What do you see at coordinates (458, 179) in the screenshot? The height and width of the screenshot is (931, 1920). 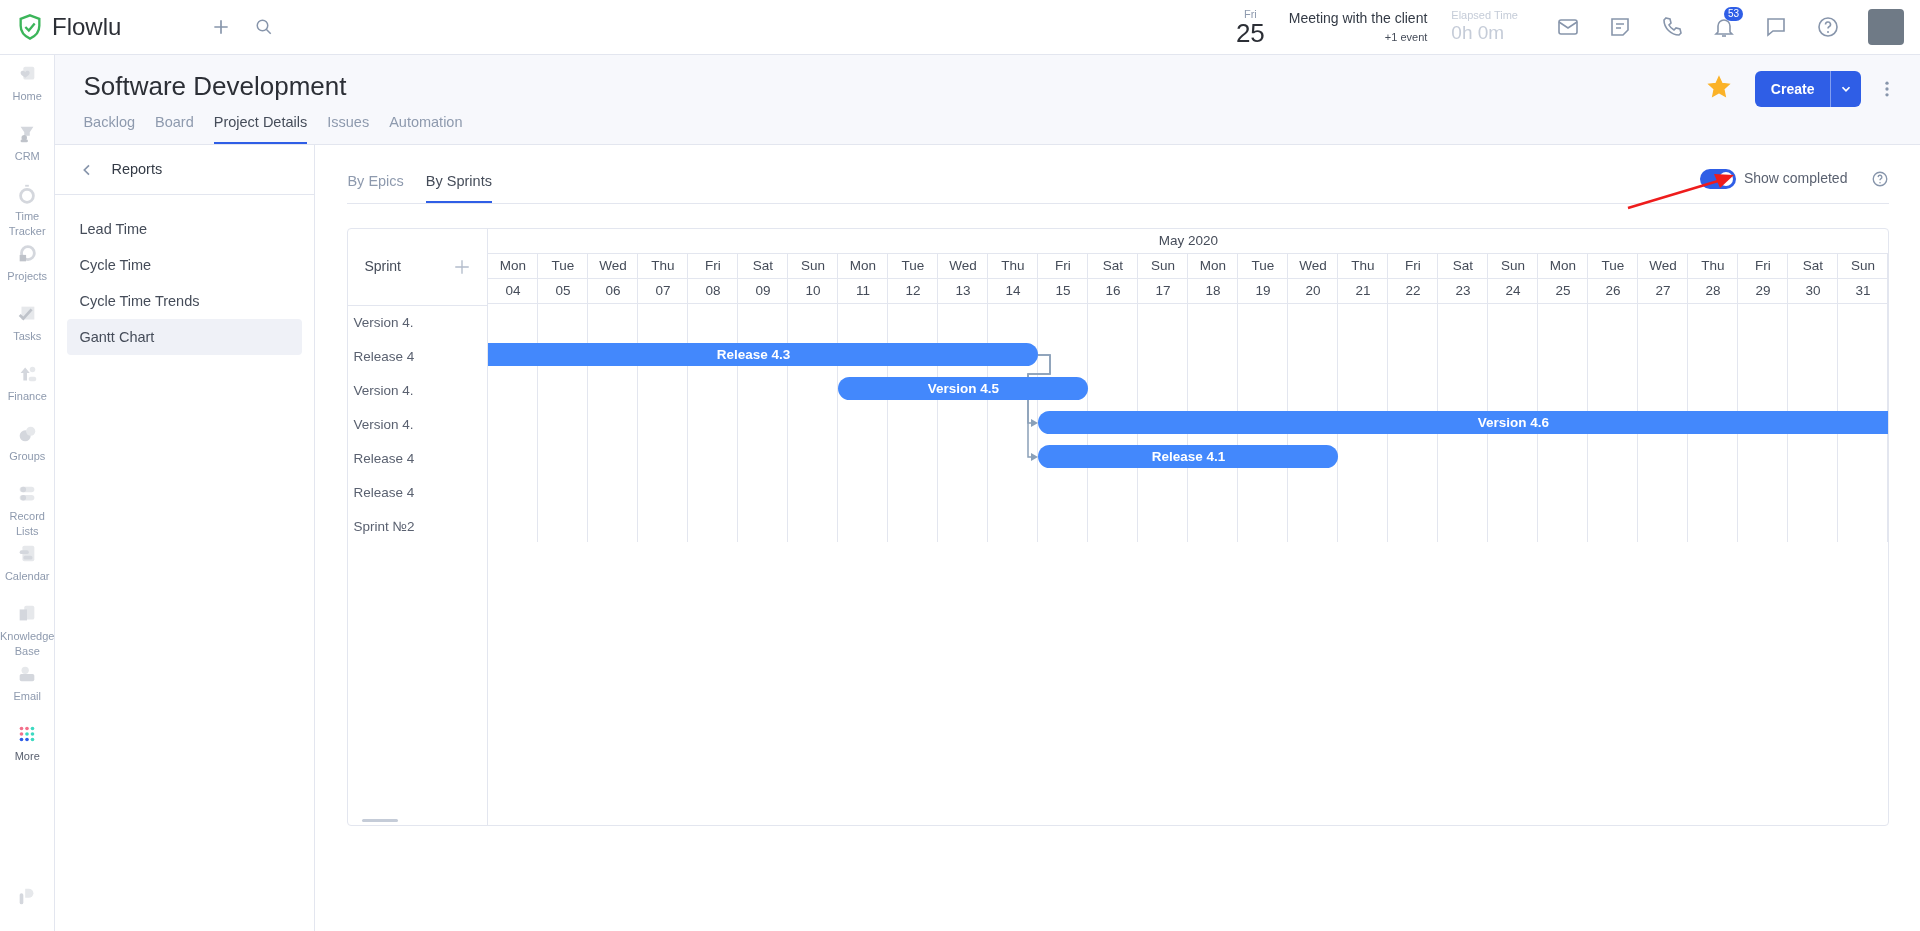 I see `view-tab: By Sprints` at bounding box center [458, 179].